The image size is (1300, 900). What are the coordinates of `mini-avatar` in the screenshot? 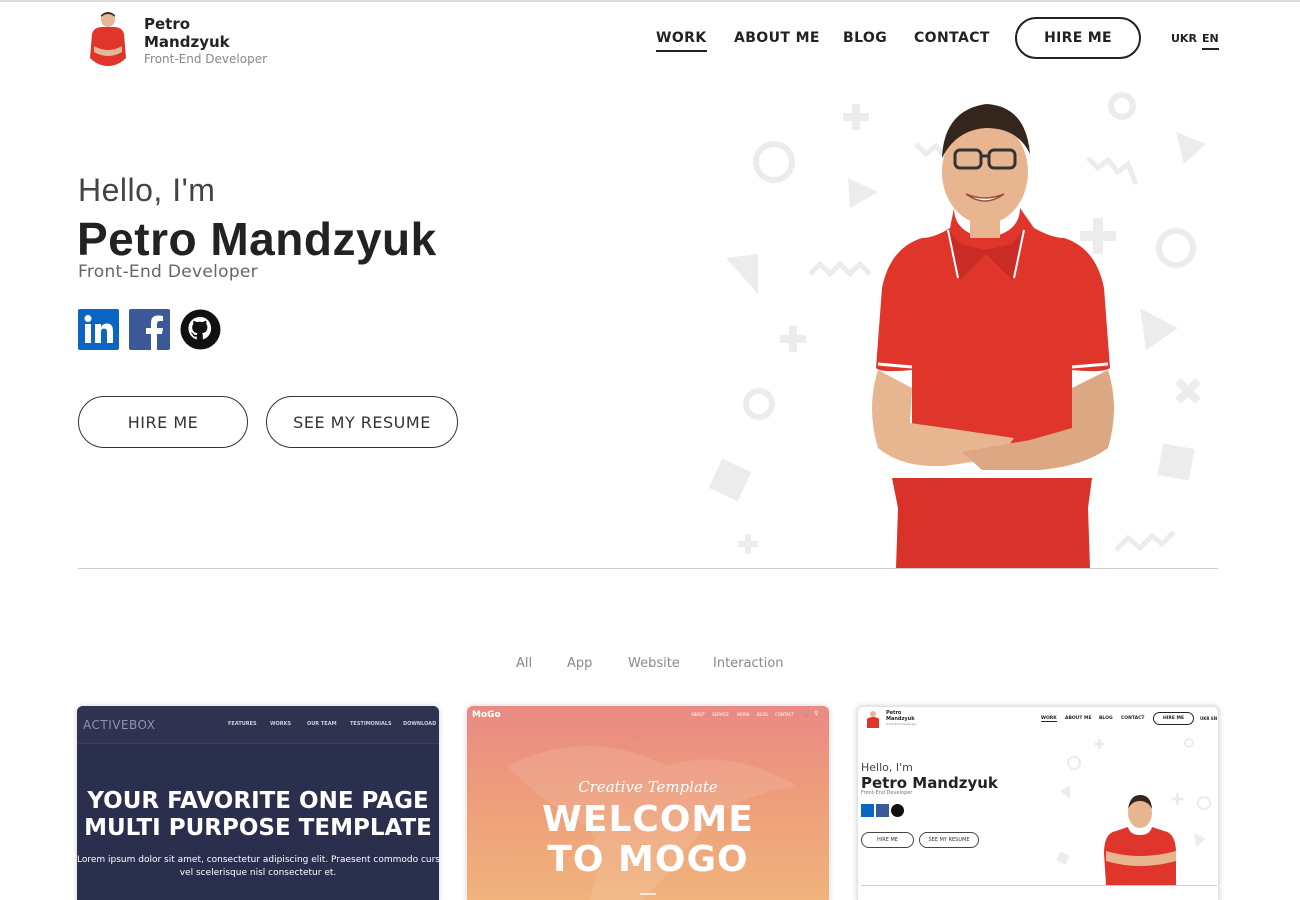 It's located at (873, 719).